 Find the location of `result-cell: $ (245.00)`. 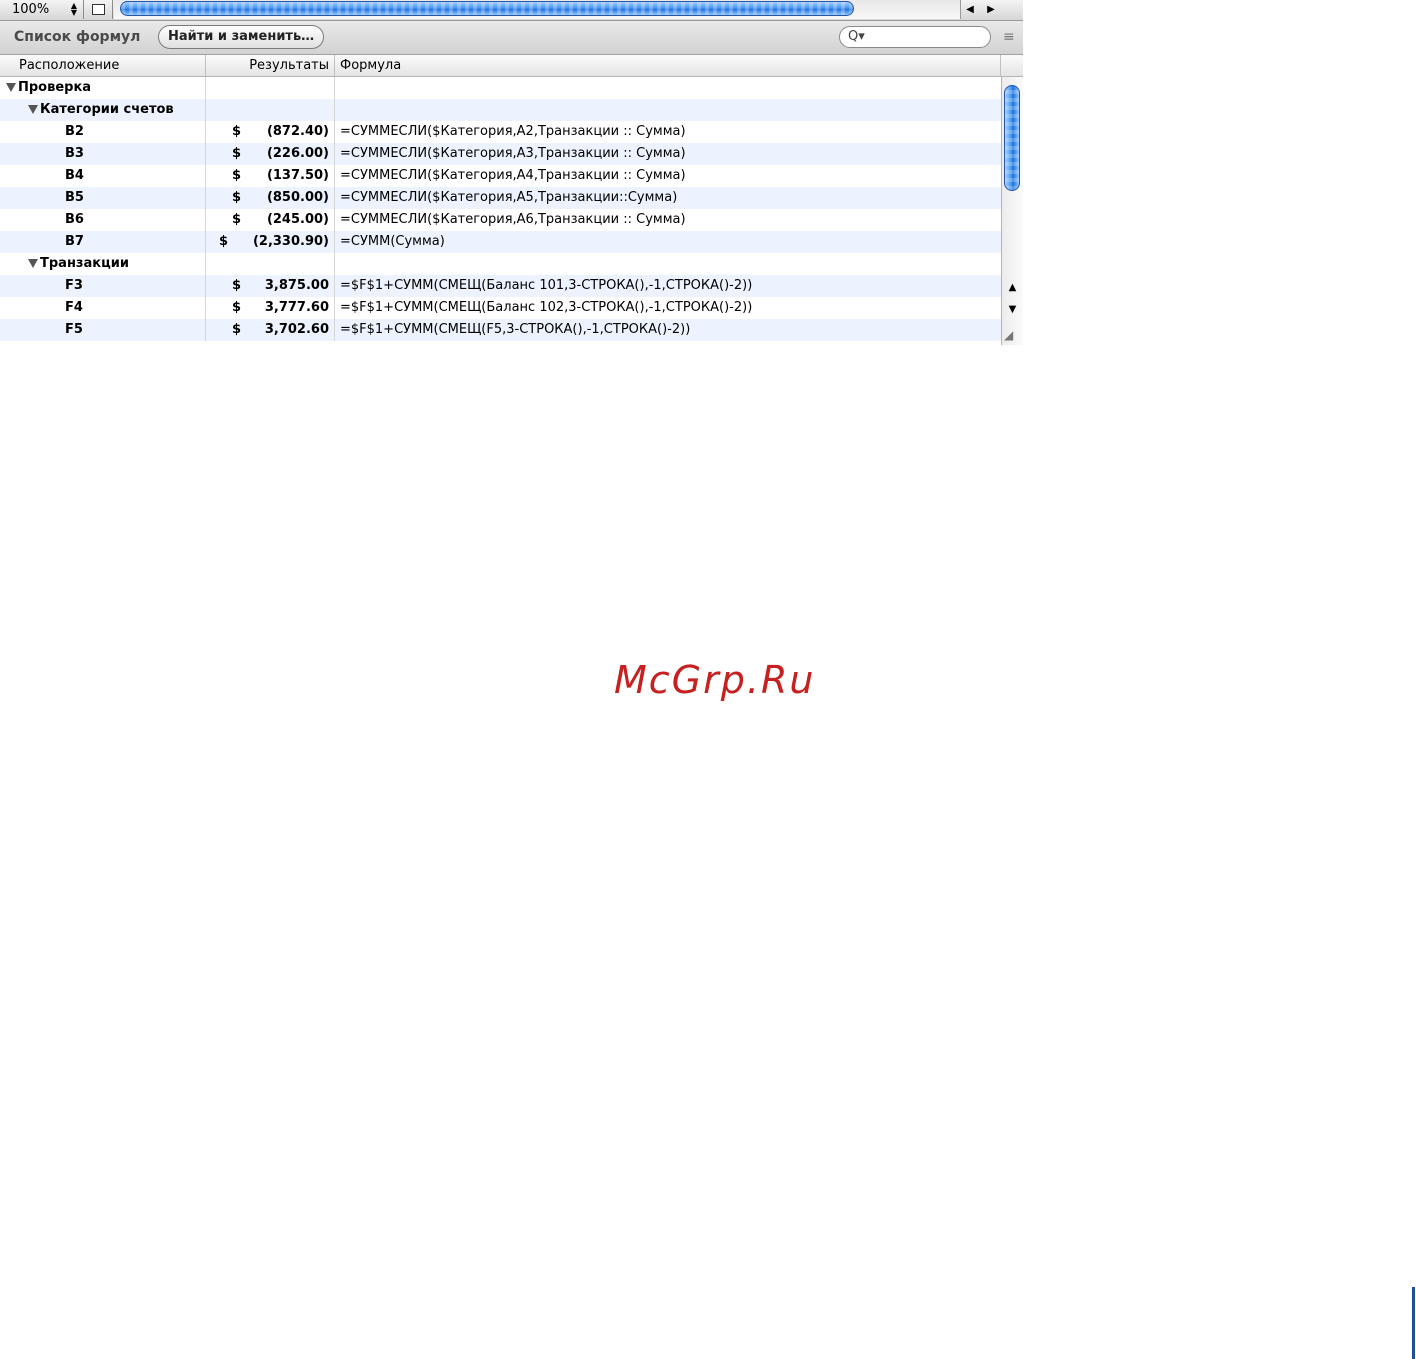

result-cell: $ (245.00) is located at coordinates (270, 220).